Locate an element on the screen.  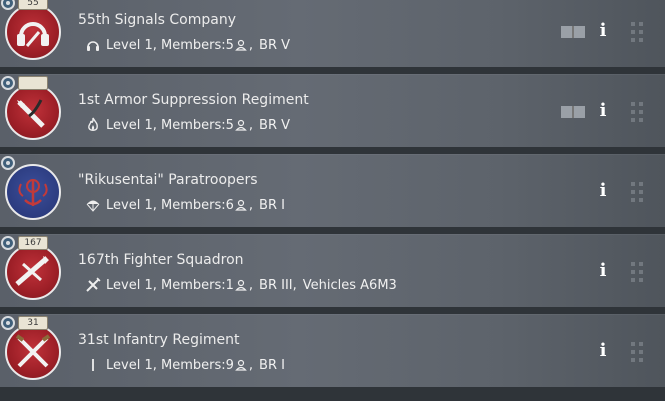
flame-icon is located at coordinates (93, 124).